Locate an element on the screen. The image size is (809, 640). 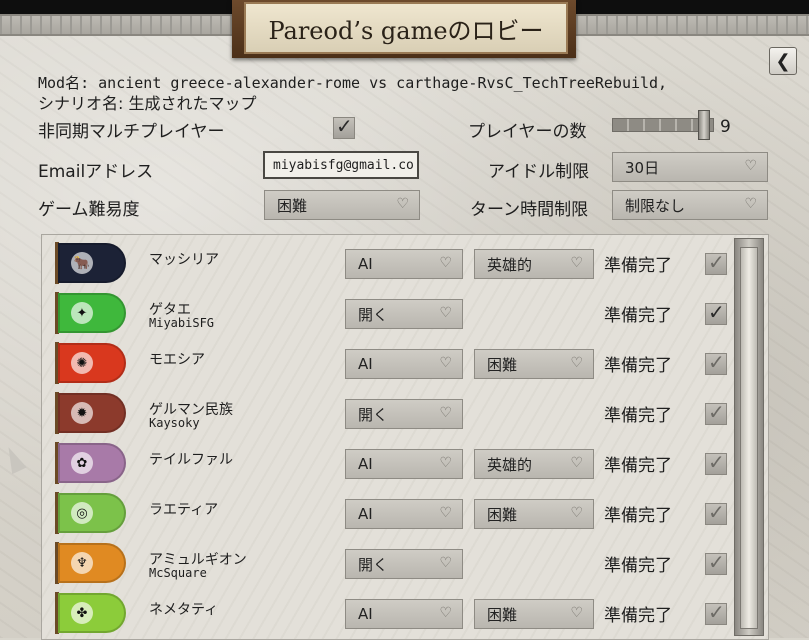
player-row: ✺ モエシア AI ♡ 困難 ♡ 準備完了 ✓ is located at coordinates (386, 364).